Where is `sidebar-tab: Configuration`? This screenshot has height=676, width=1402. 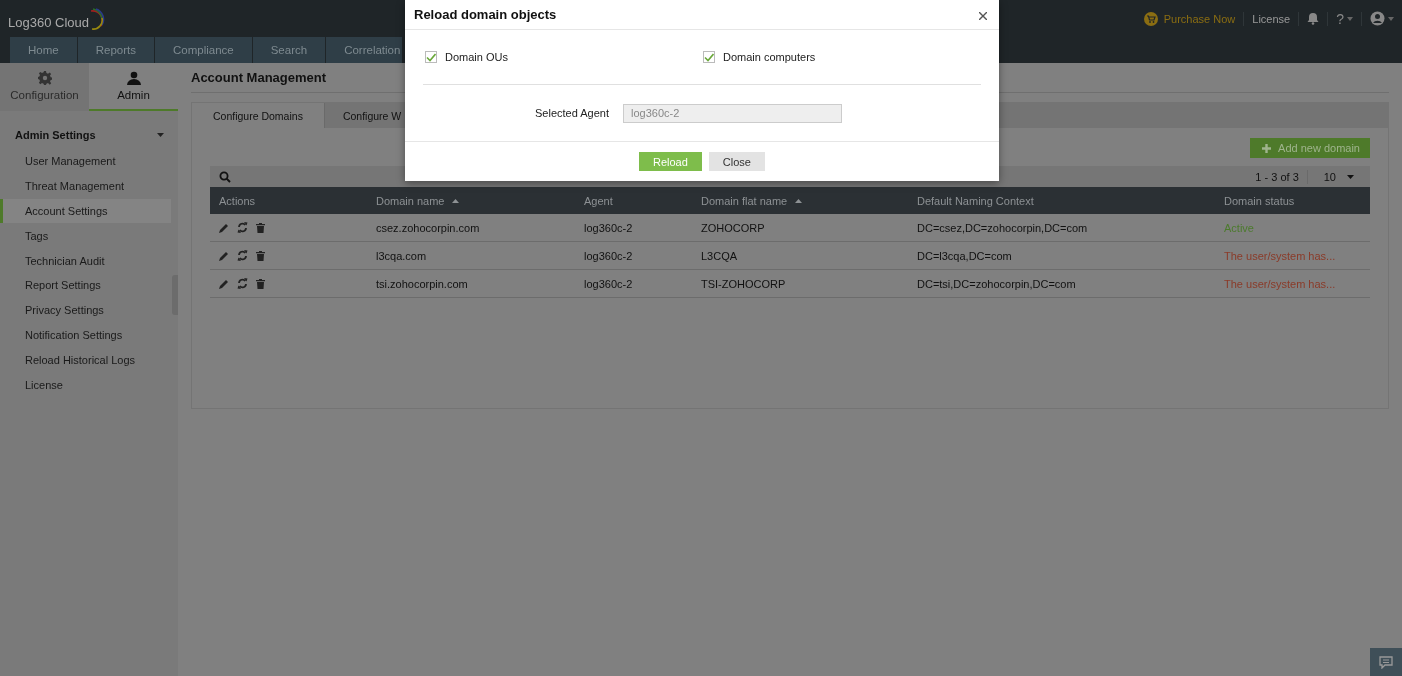 sidebar-tab: Configuration is located at coordinates (44, 87).